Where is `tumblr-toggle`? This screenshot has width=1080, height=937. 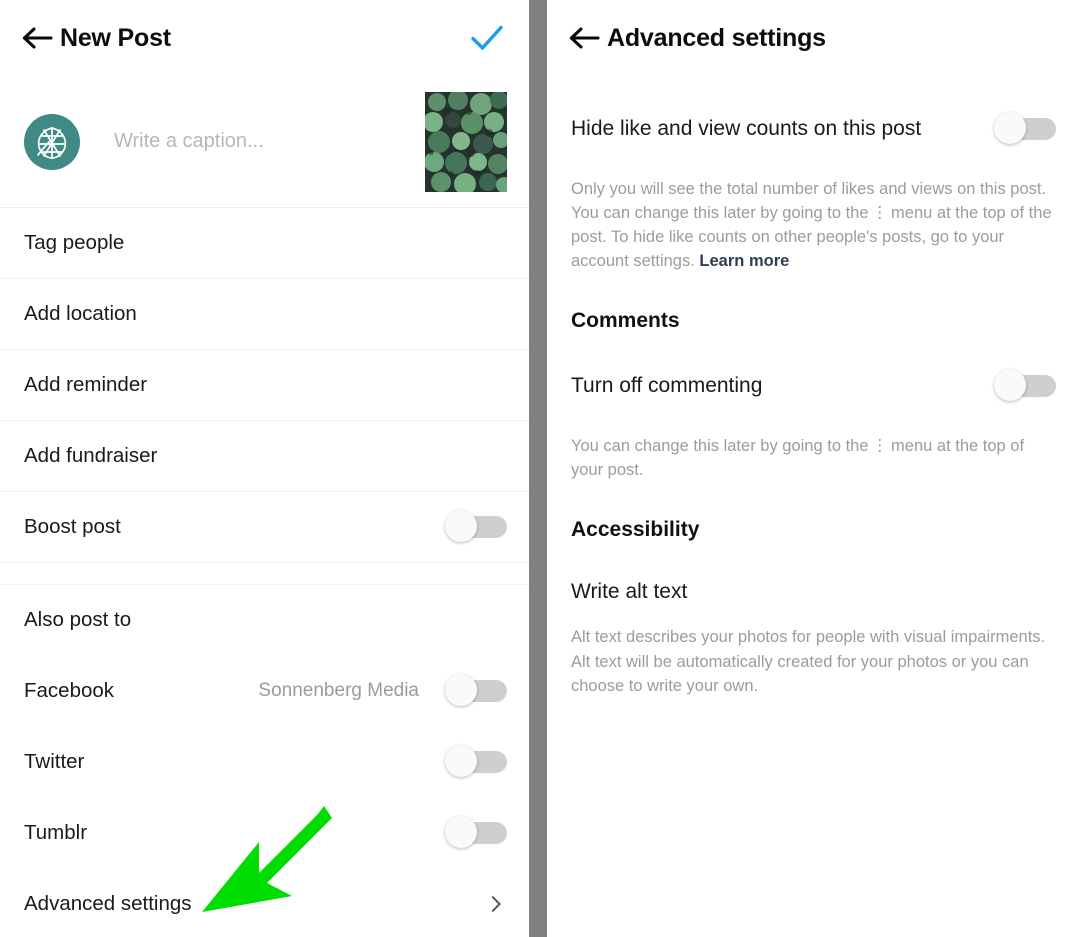 tumblr-toggle is located at coordinates (476, 831).